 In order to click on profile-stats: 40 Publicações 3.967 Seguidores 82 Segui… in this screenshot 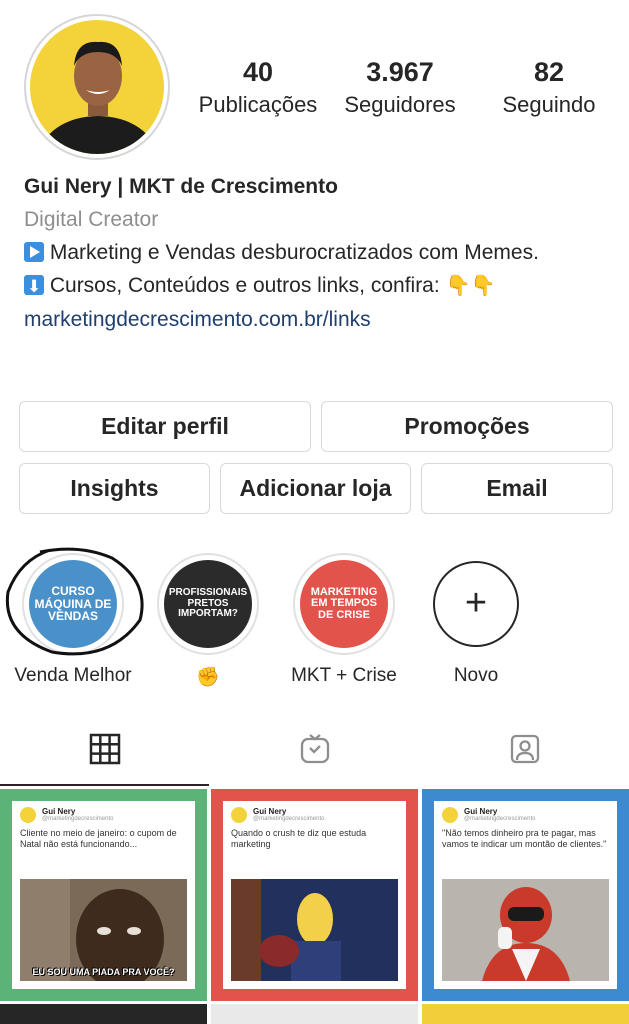, I will do `click(409, 88)`.